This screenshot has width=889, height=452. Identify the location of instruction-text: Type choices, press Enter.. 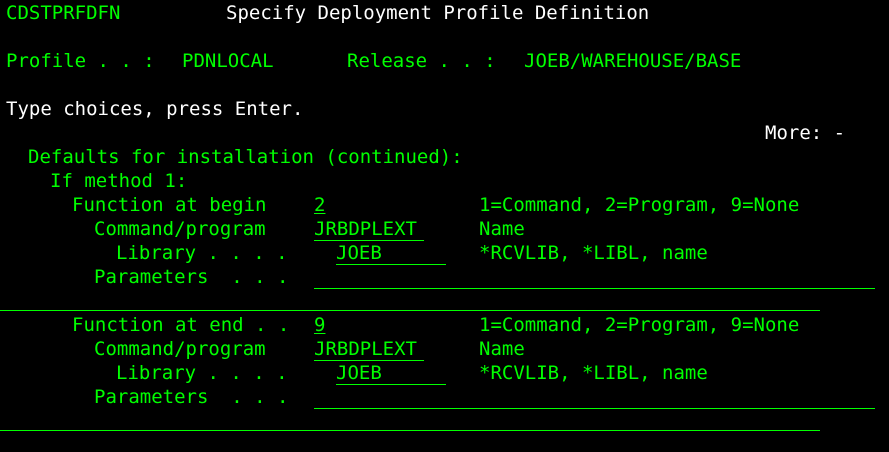
(155, 109).